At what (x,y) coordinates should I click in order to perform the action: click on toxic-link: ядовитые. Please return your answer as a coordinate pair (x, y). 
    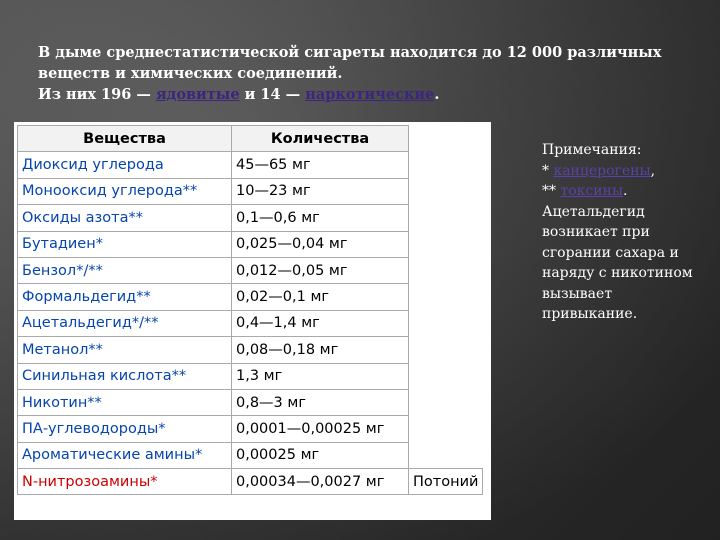
    Looking at the image, I should click on (198, 94).